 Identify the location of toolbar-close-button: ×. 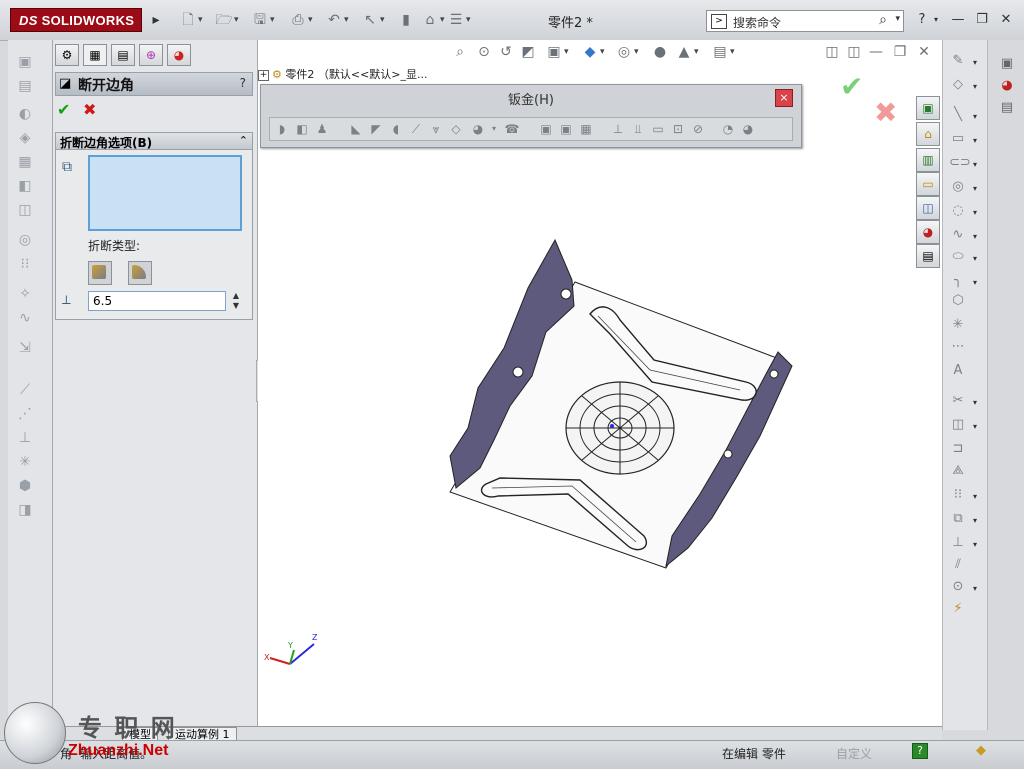
(784, 98).